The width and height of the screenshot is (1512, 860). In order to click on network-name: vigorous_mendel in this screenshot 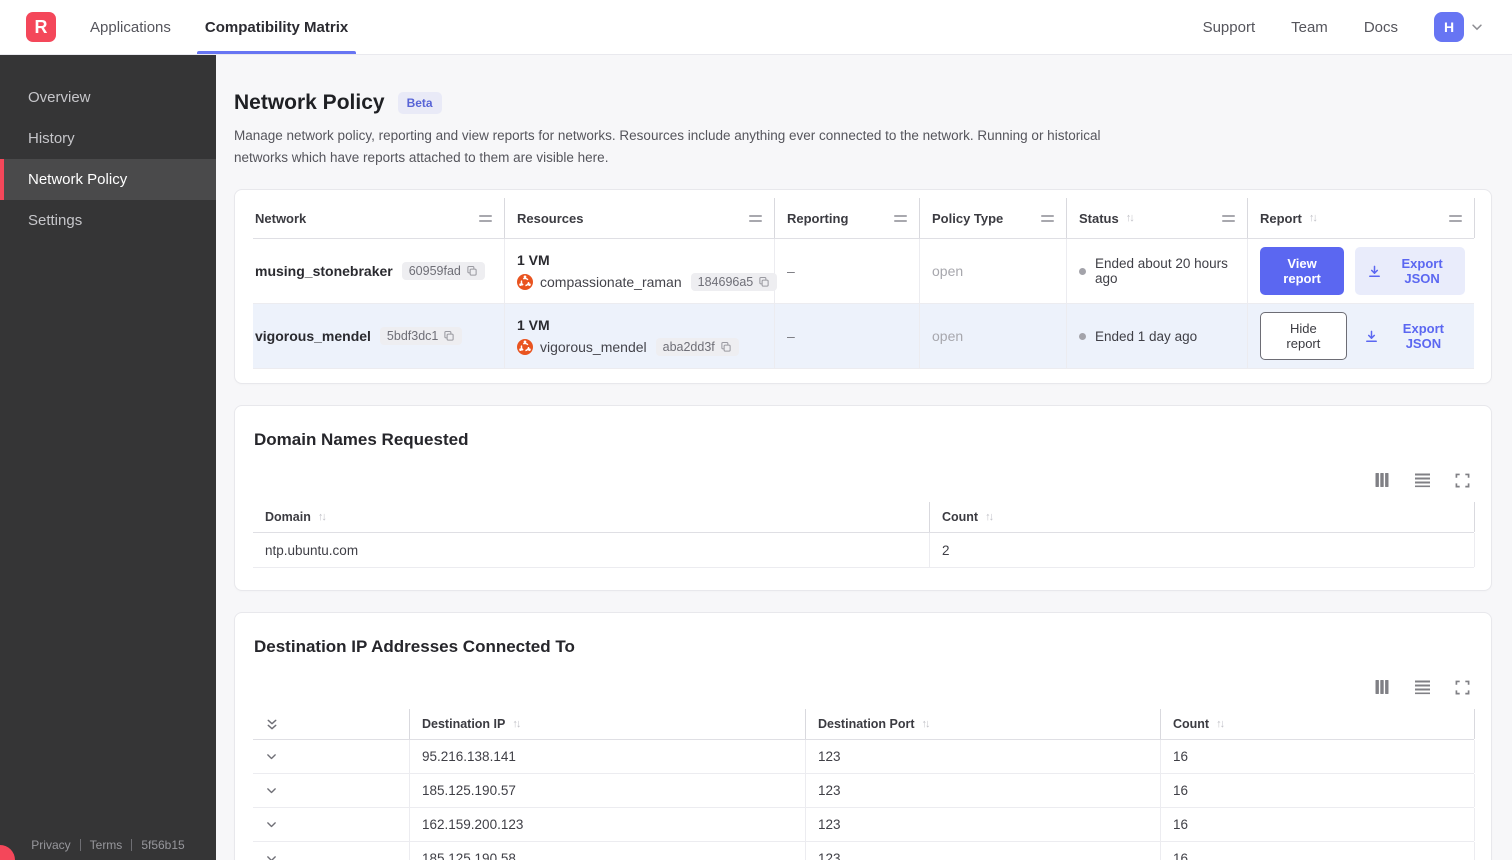, I will do `click(313, 336)`.